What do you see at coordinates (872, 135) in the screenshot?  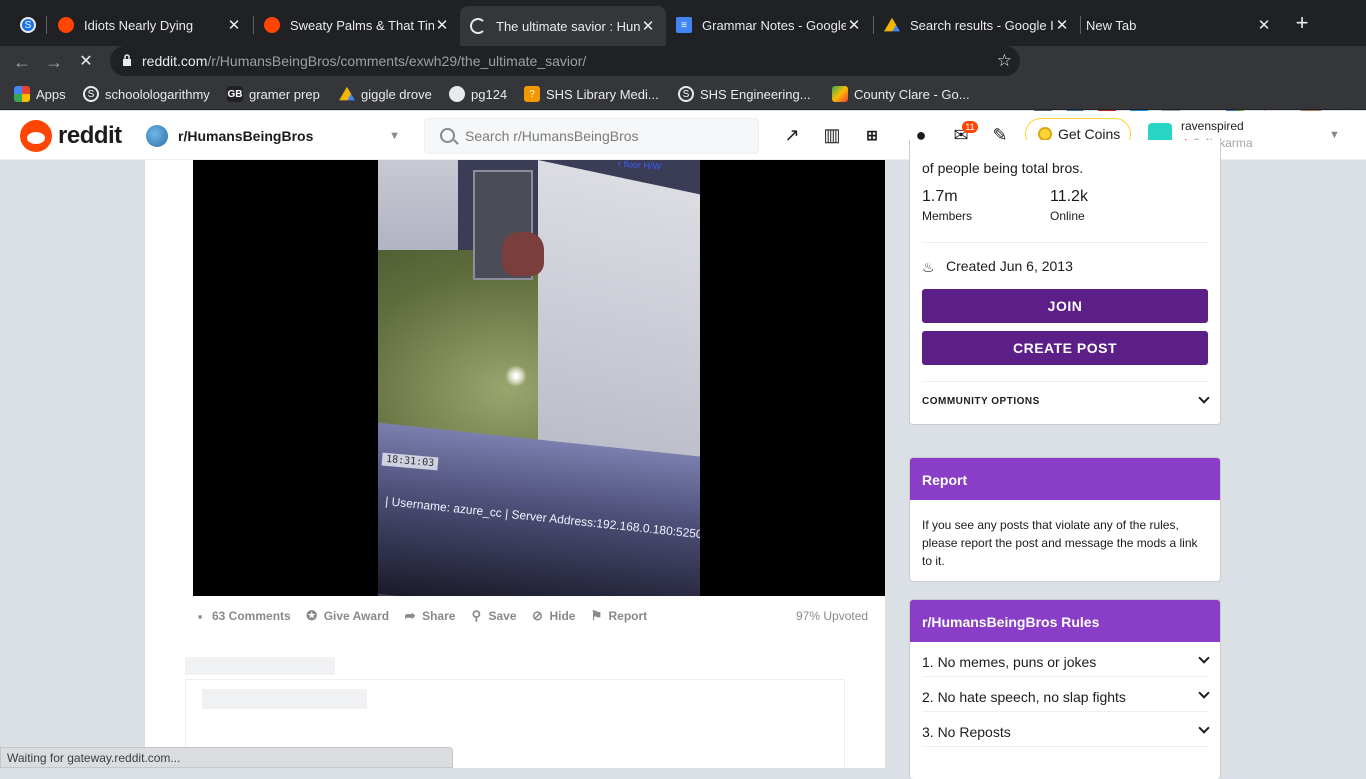 I see `coin-vote-icon: ⊞` at bounding box center [872, 135].